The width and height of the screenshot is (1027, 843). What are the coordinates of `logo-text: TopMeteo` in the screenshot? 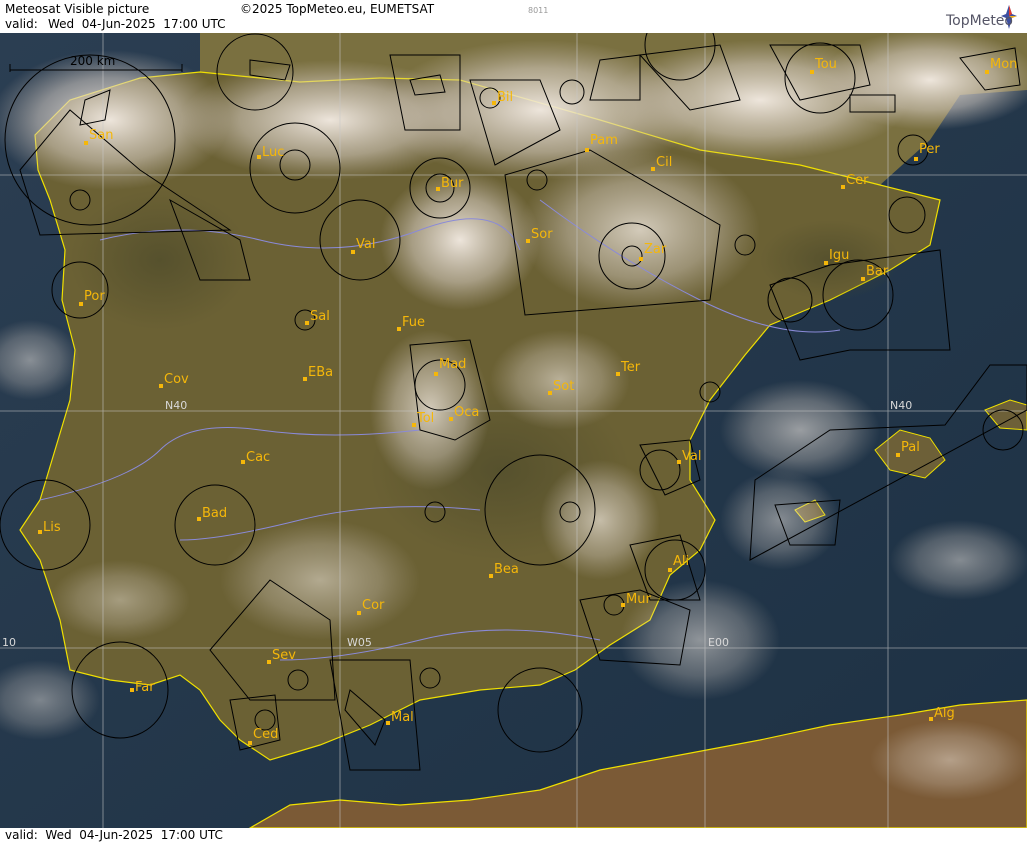 It's located at (979, 21).